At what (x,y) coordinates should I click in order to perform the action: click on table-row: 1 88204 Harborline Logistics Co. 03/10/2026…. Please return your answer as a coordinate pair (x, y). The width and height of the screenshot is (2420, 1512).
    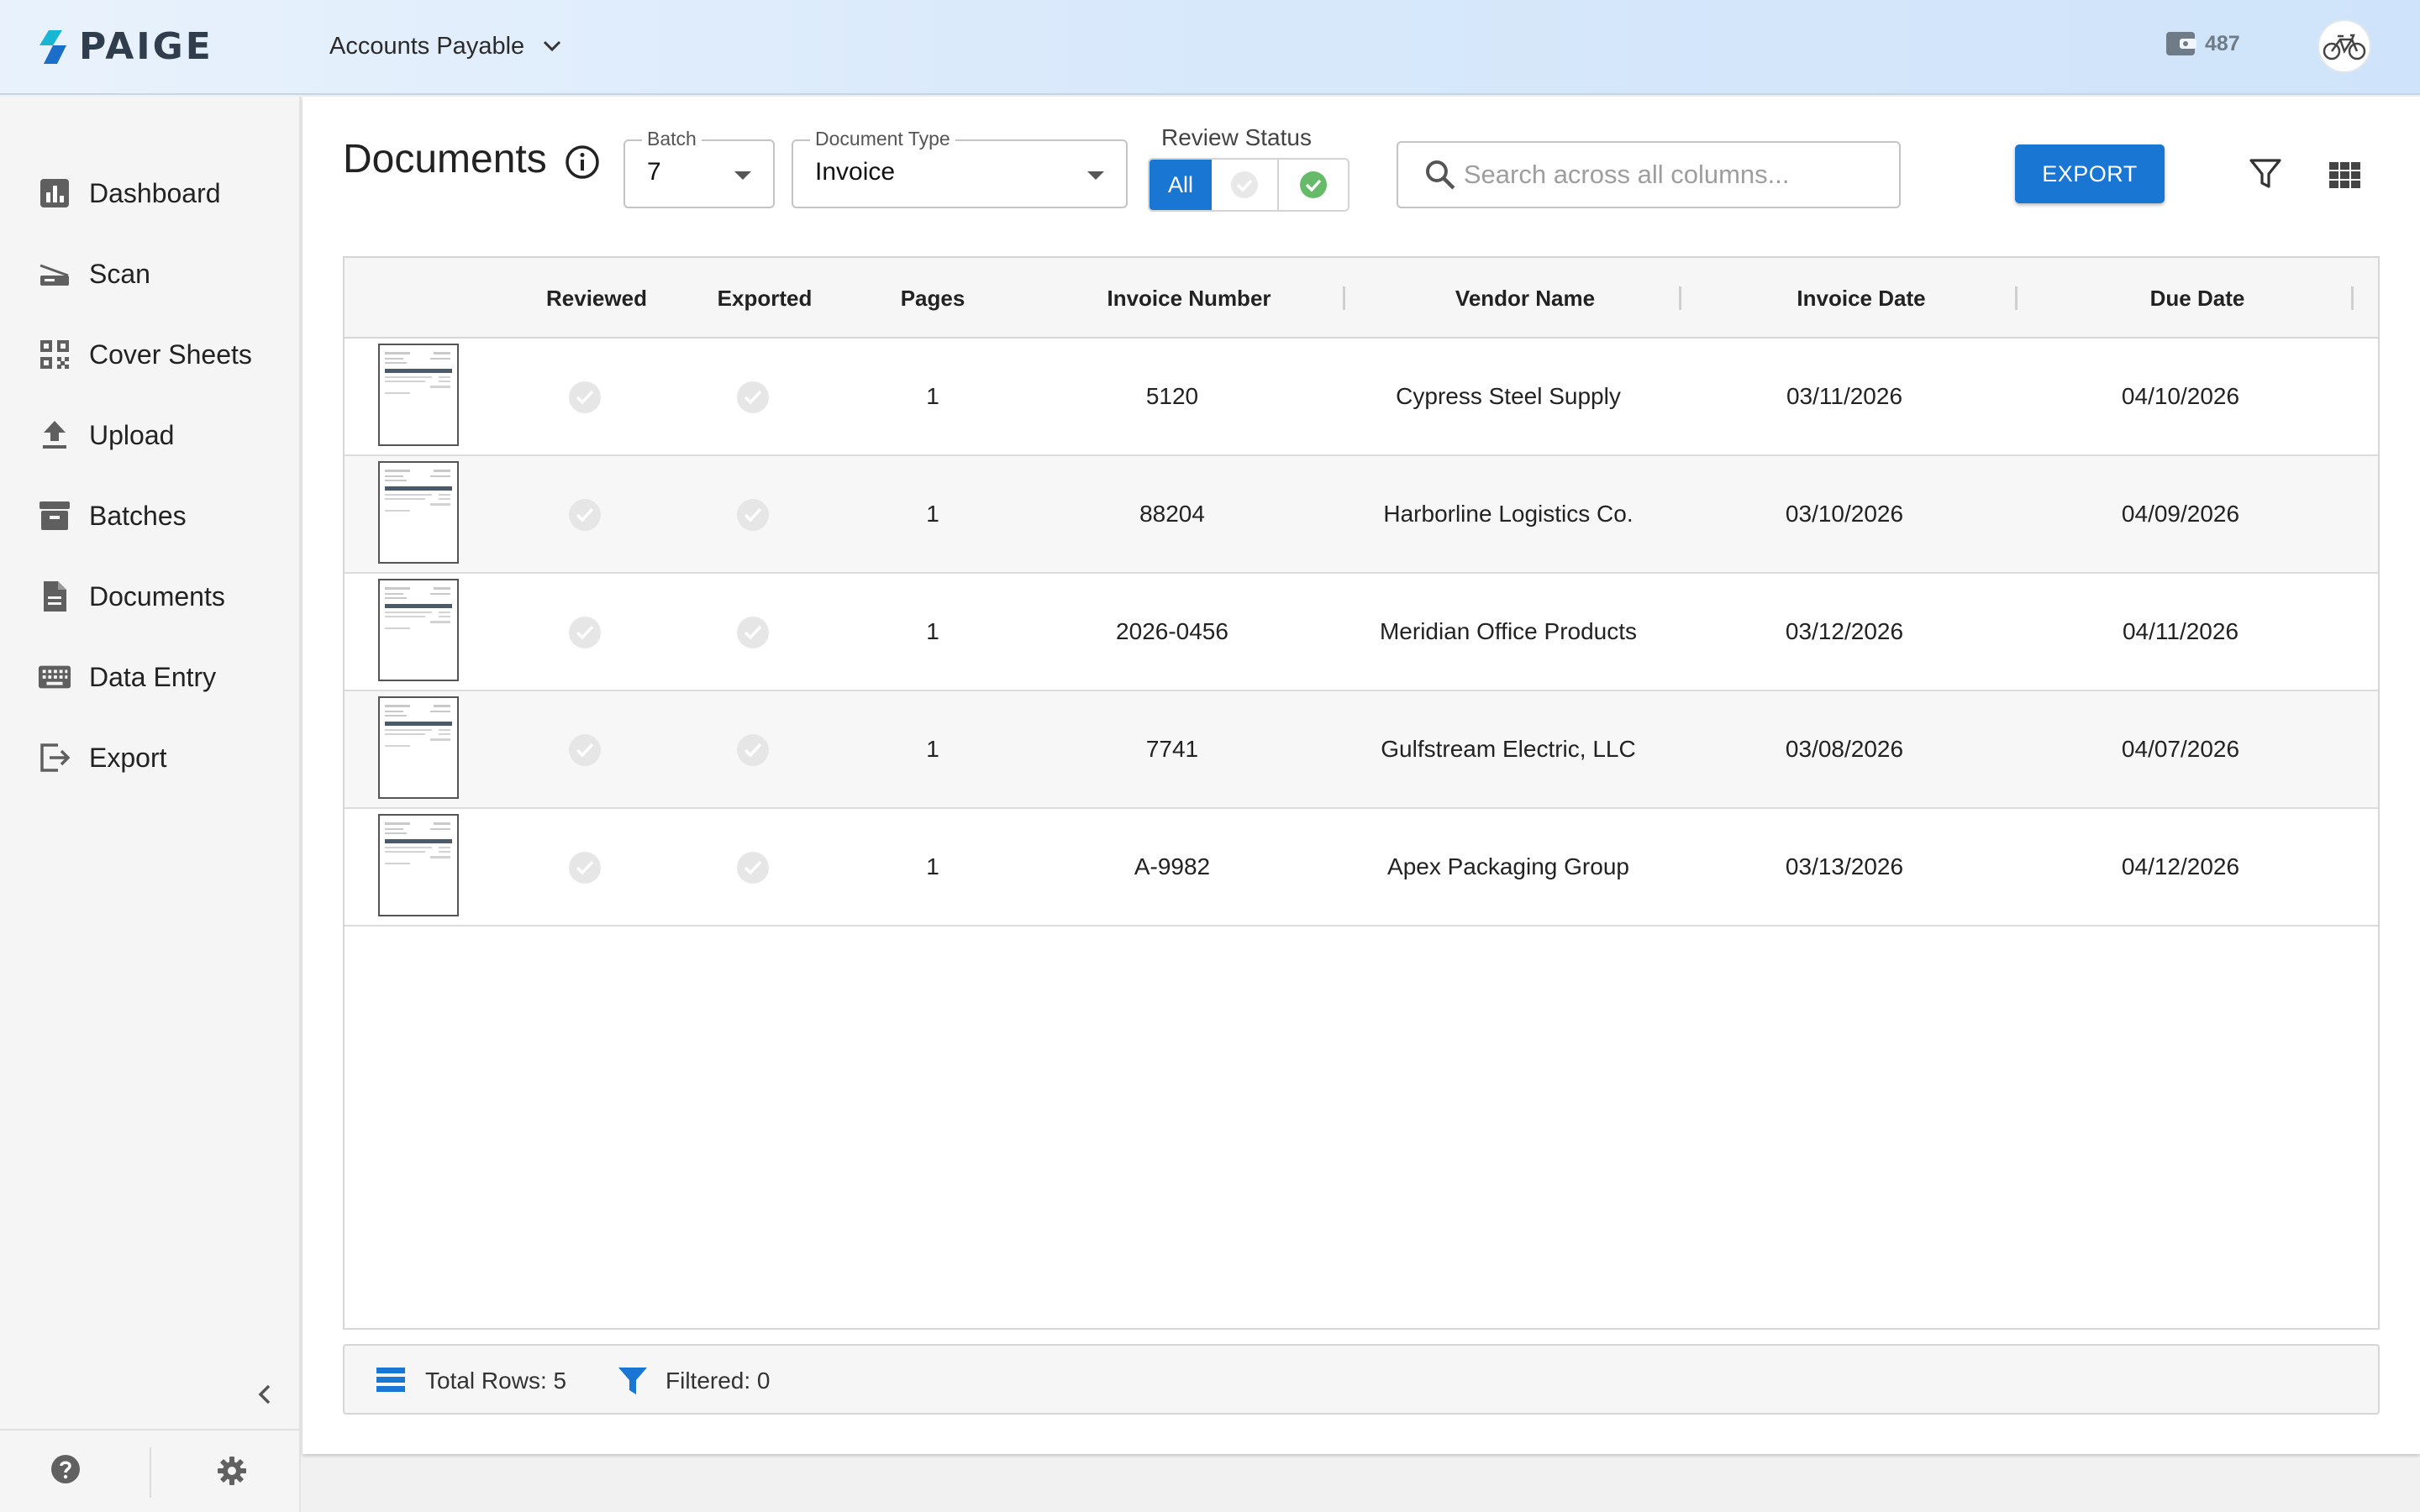
    Looking at the image, I should click on (1361, 515).